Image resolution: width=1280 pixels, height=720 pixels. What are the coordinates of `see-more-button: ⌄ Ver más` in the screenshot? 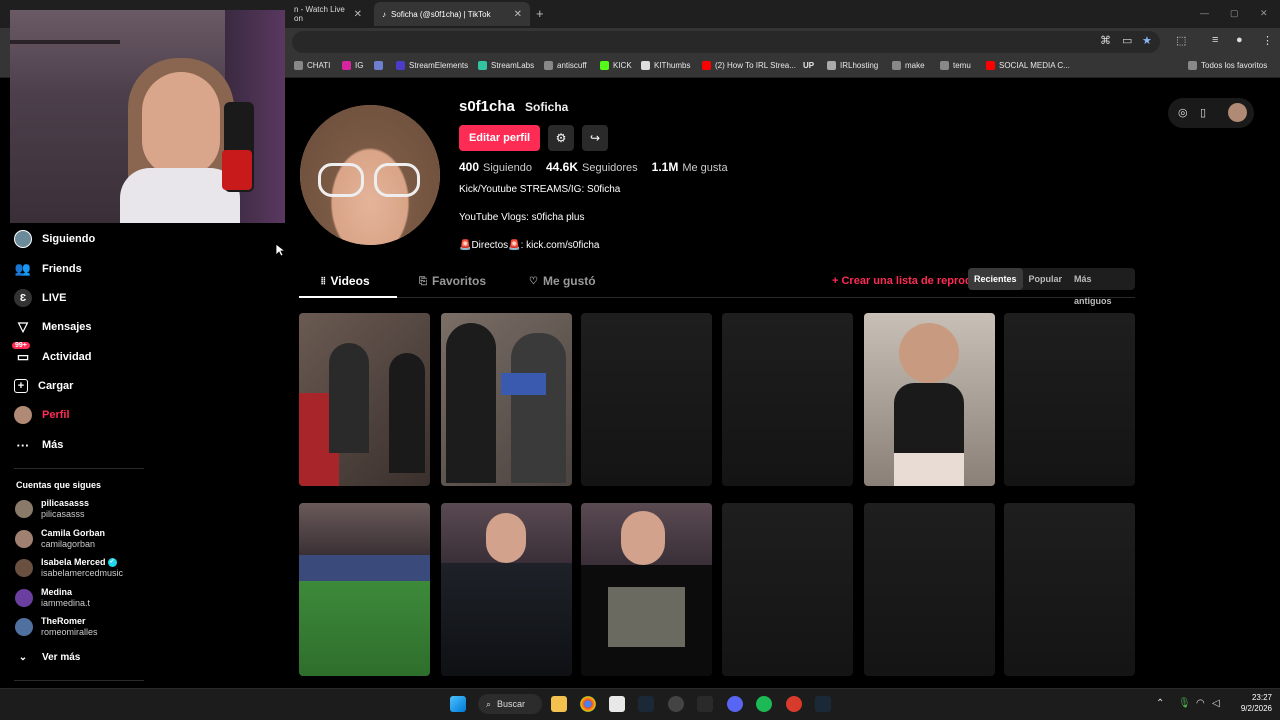 It's located at (47, 657).